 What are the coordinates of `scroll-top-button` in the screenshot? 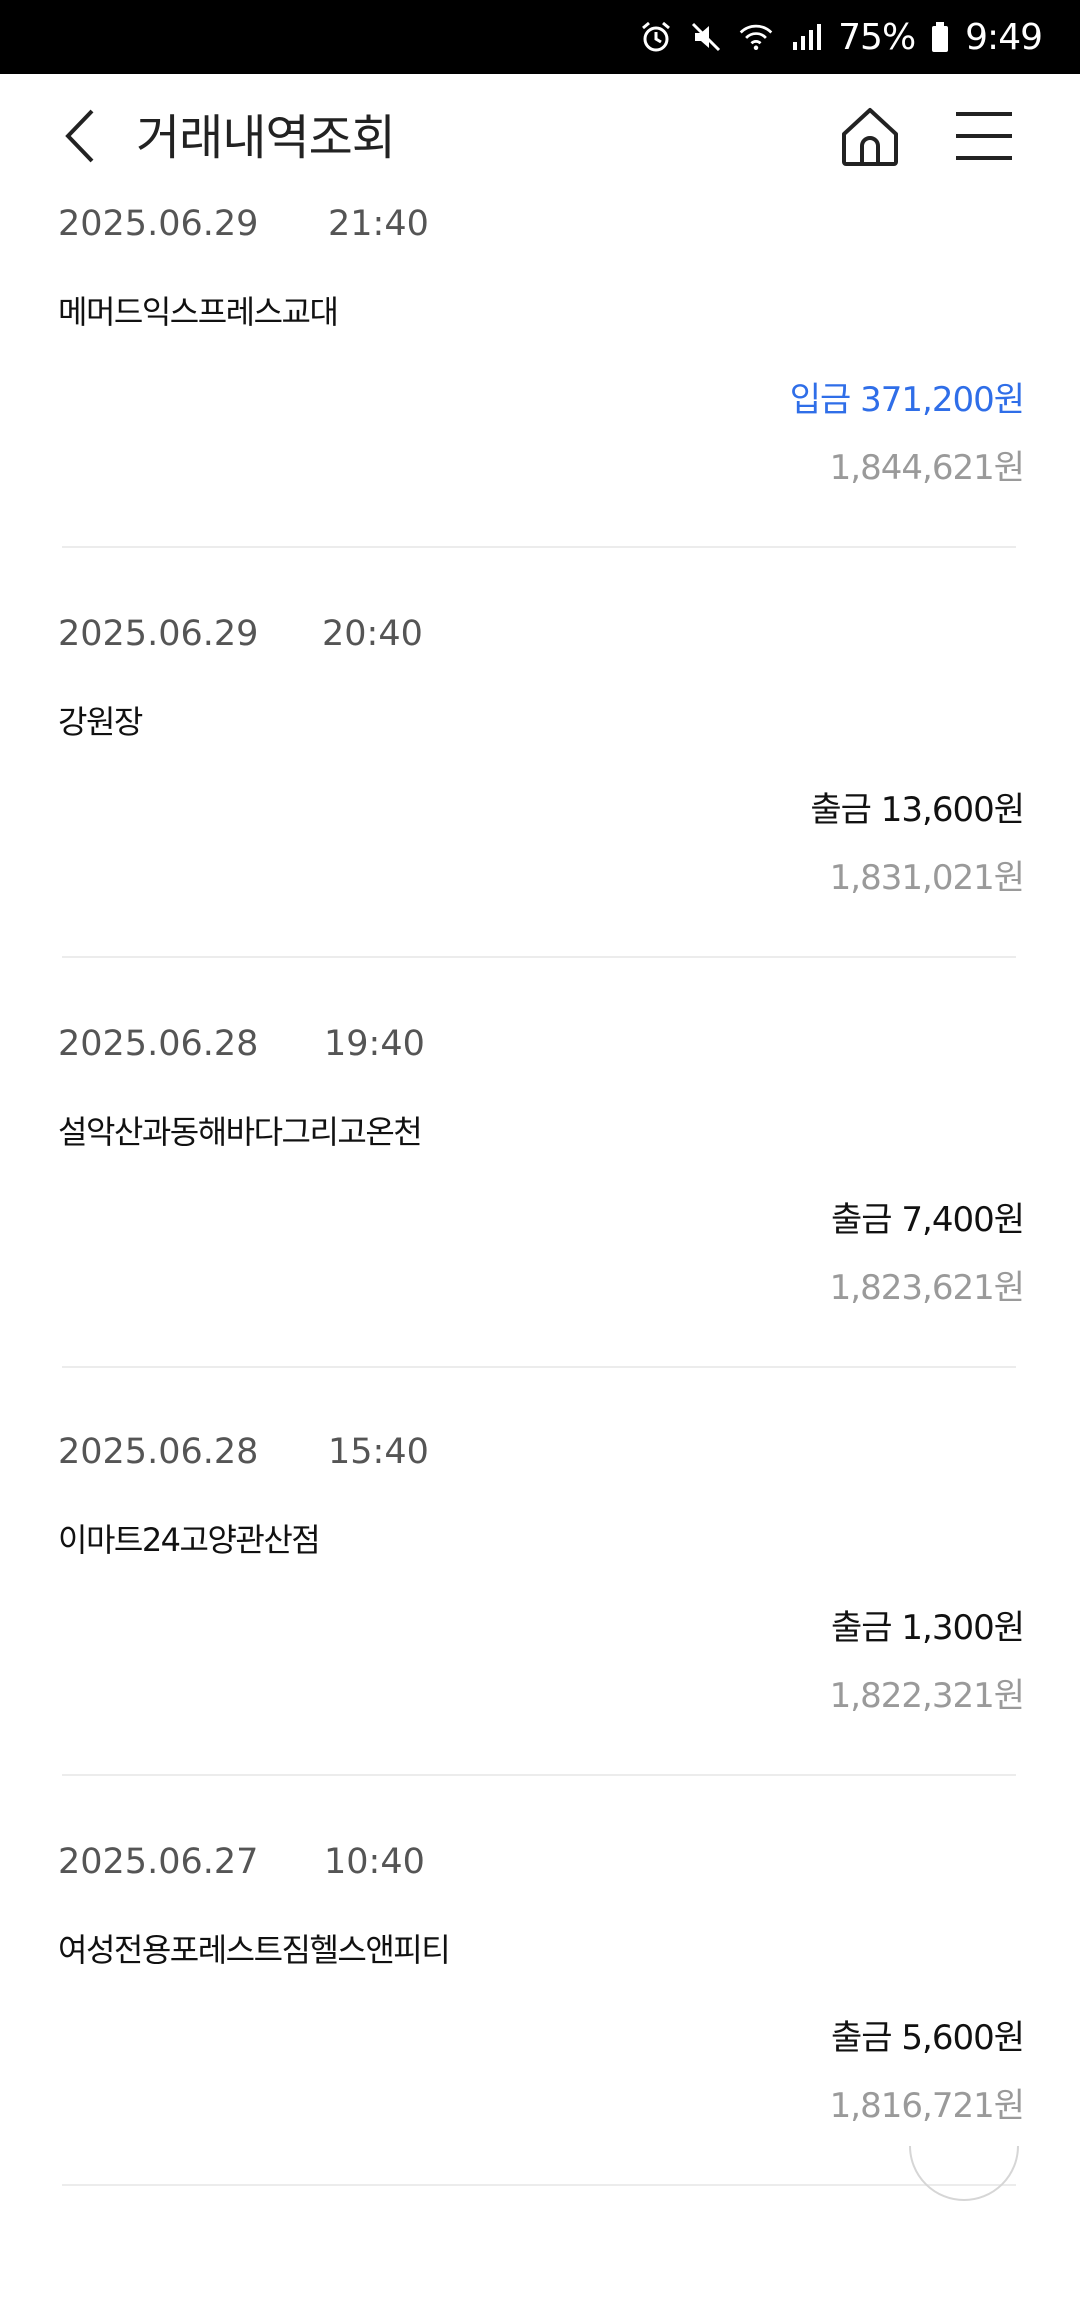 It's located at (964, 2146).